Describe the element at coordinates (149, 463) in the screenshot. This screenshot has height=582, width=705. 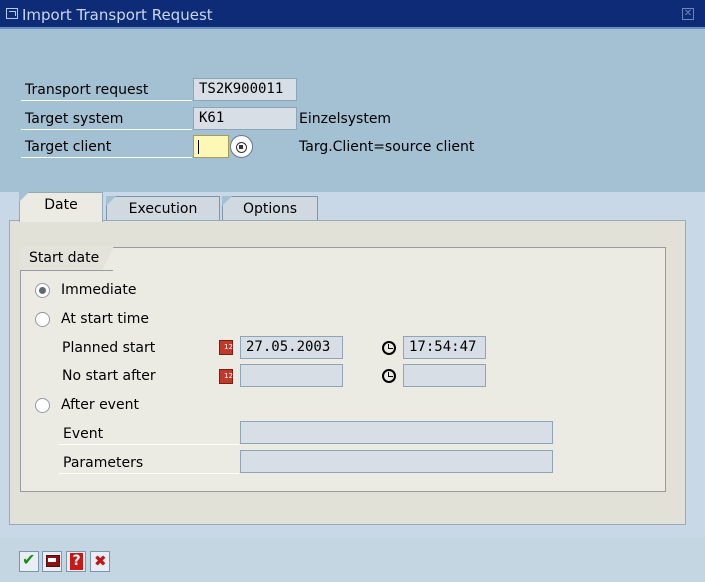
I see `parameters-label: Parameters` at that location.